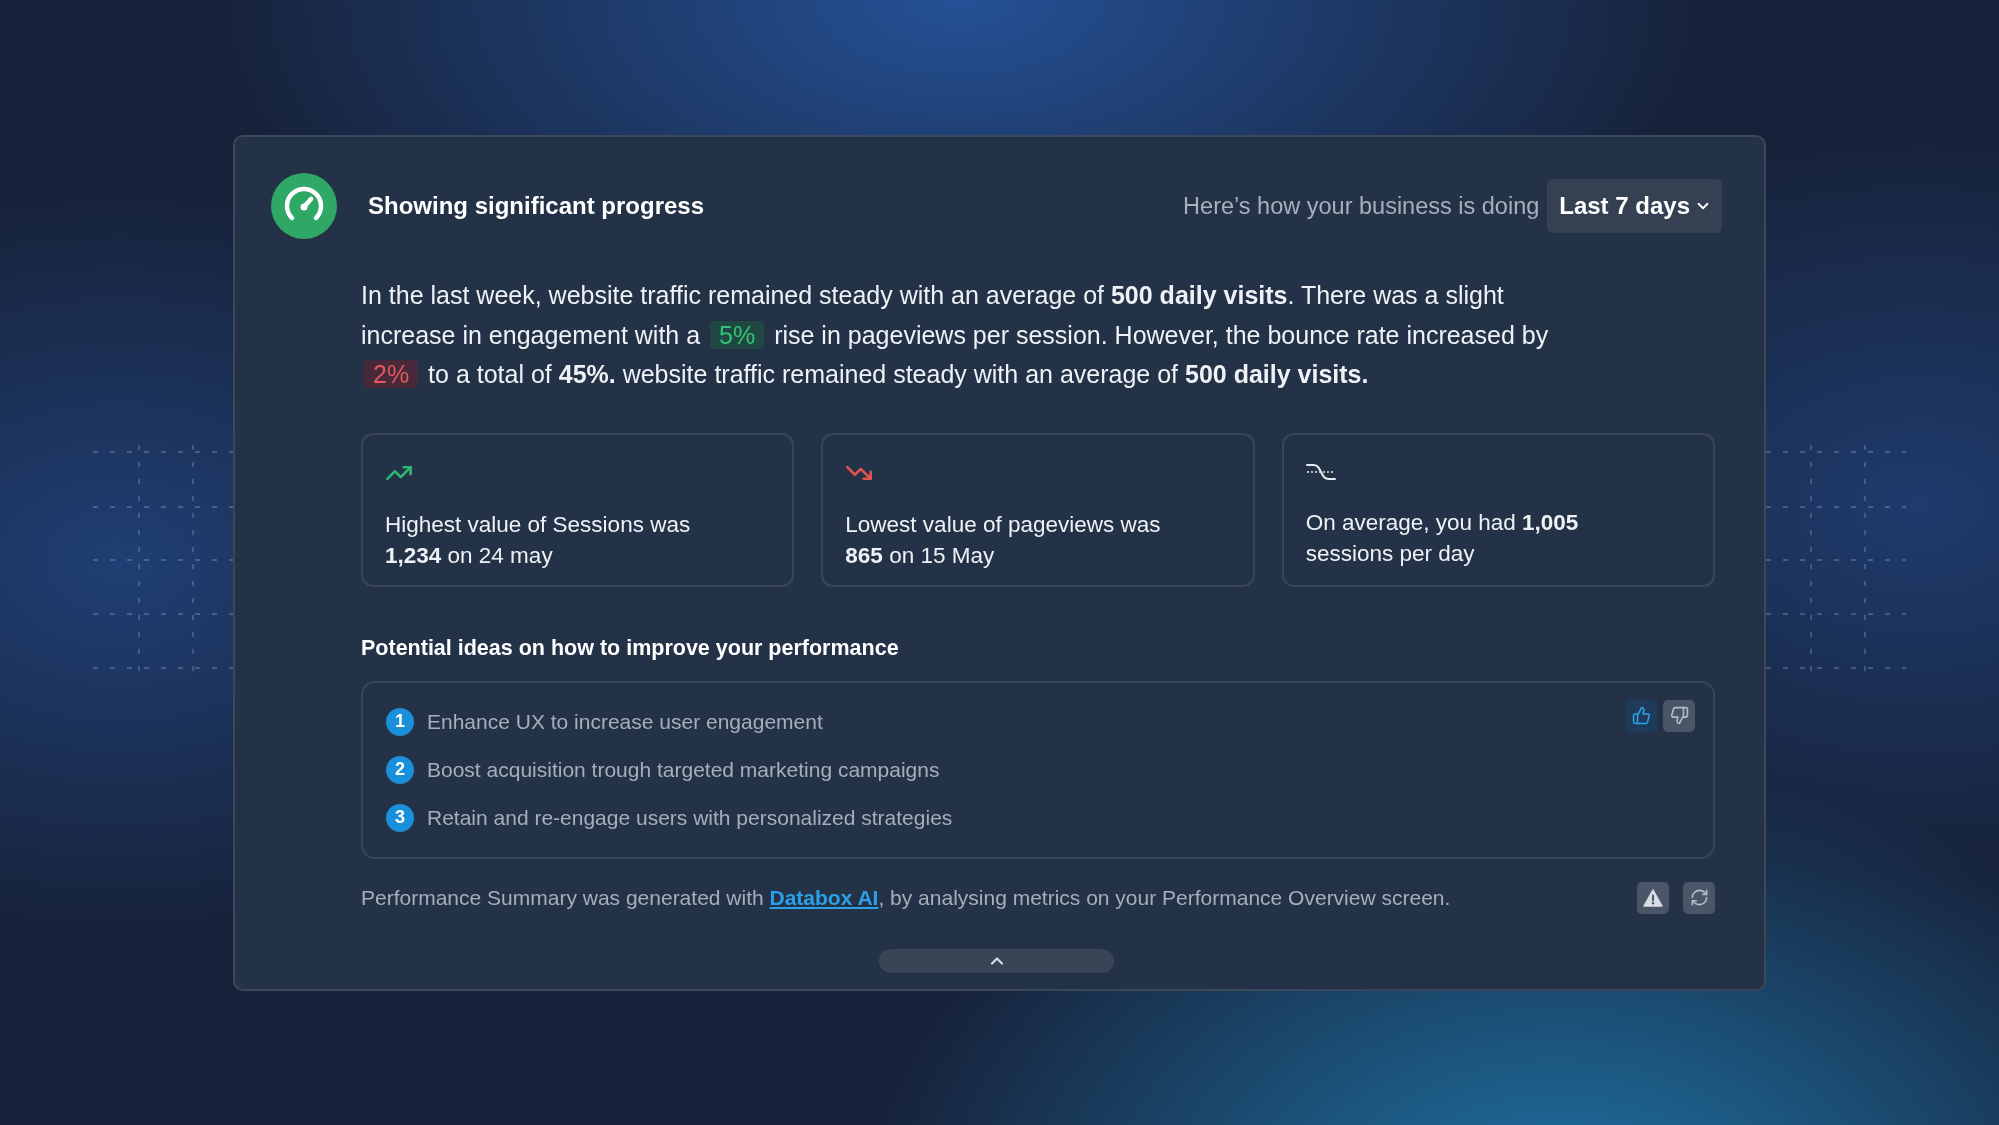 This screenshot has height=1125, width=1999. What do you see at coordinates (538, 540) in the screenshot?
I see `stat-text: Highest value of Sessions was 1,234 on 24 may` at bounding box center [538, 540].